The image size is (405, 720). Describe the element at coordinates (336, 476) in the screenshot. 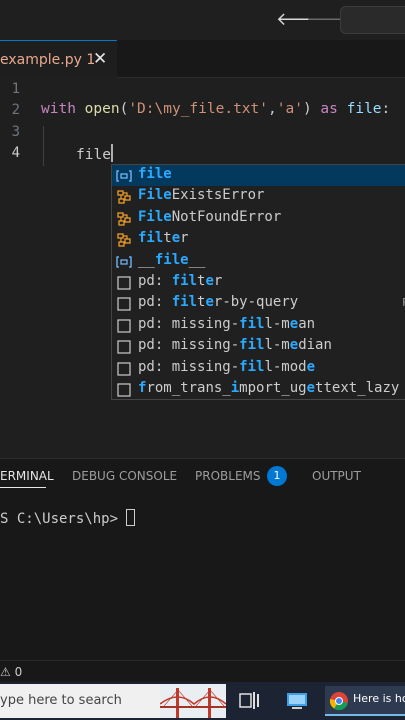

I see `tab-output: OUTPUT` at that location.